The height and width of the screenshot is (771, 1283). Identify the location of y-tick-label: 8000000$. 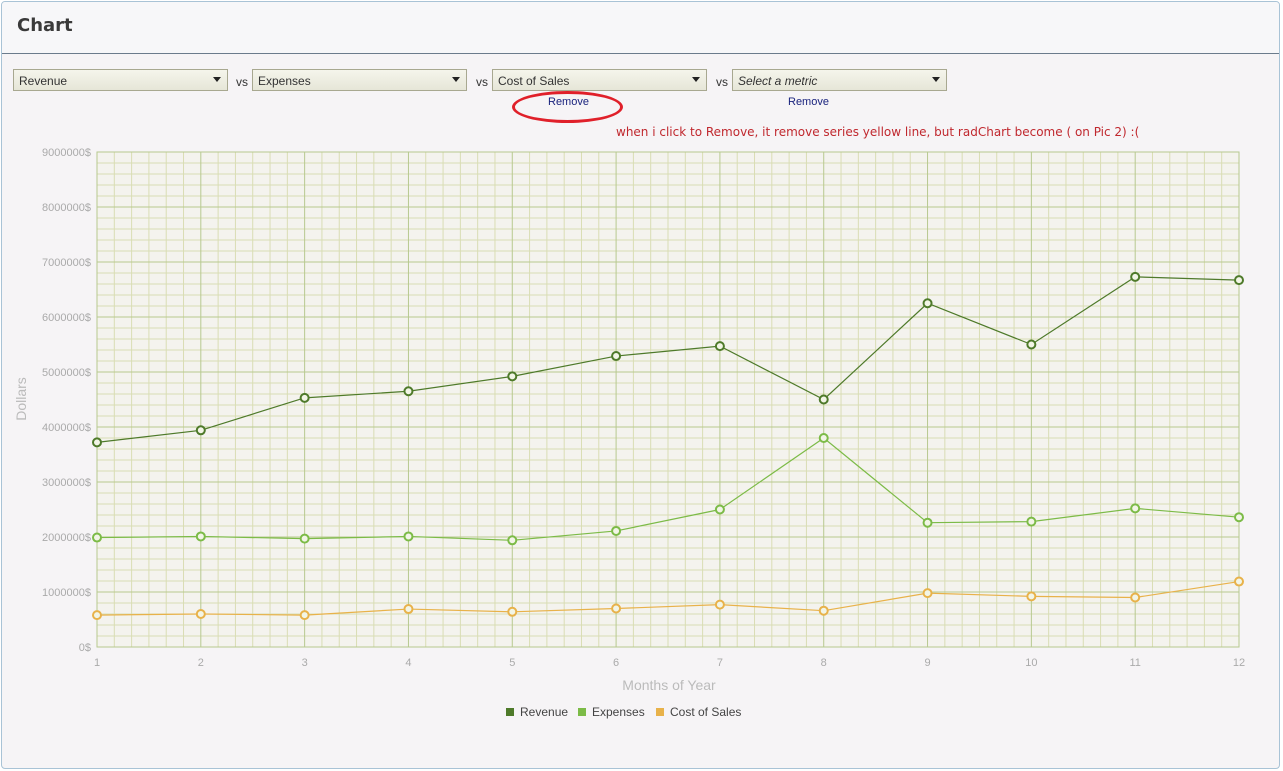
(66, 208).